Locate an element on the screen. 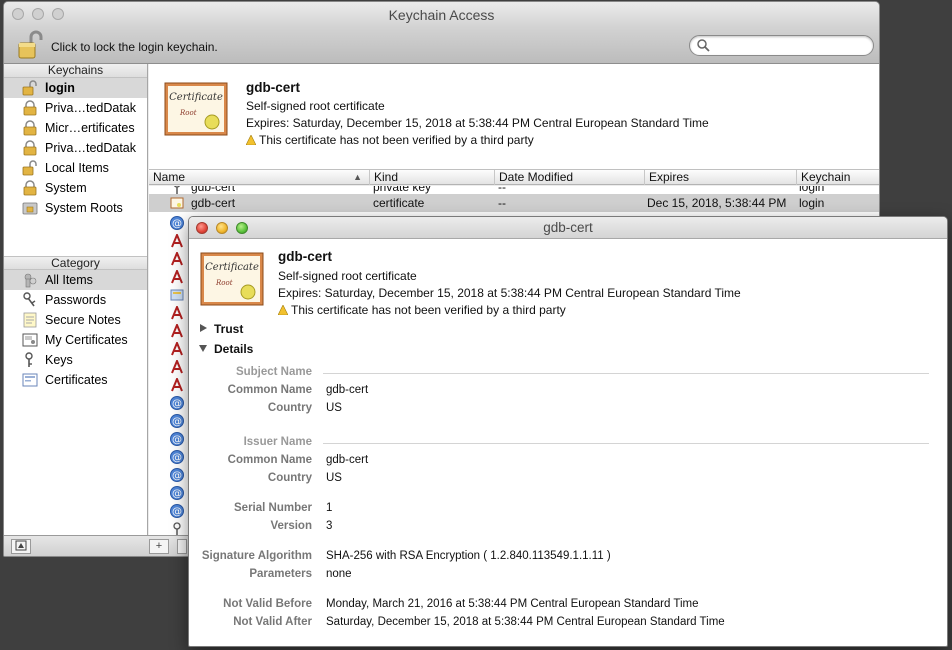 This screenshot has height=650, width=952. detail-title-bar: gdb-cert is located at coordinates (568, 228).